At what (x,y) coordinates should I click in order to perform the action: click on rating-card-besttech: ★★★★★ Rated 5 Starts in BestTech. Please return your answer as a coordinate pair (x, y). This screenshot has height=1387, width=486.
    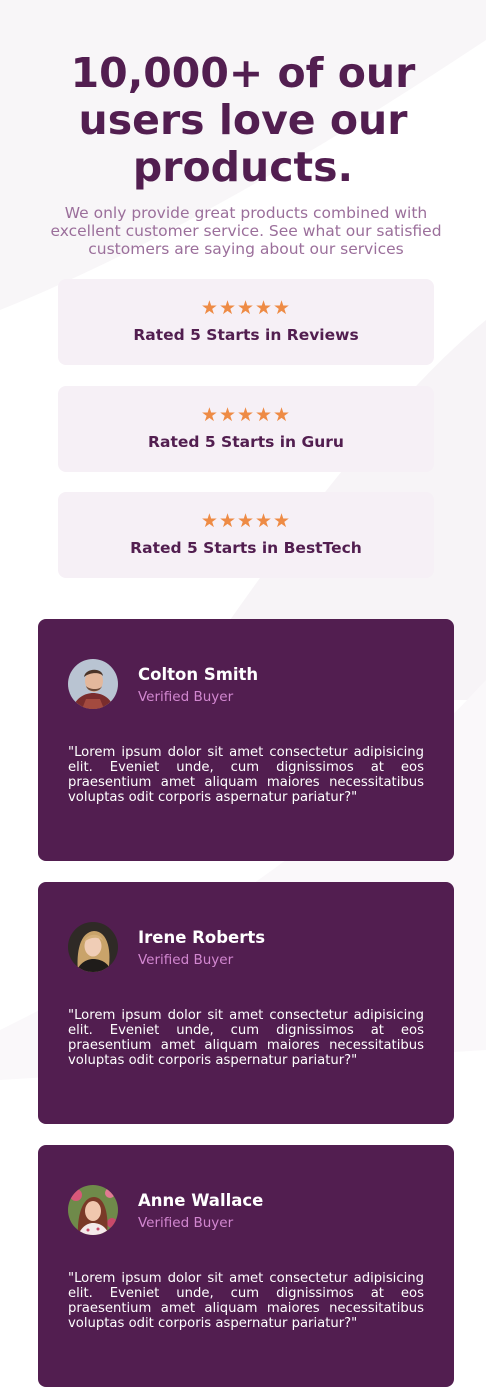
    Looking at the image, I should click on (246, 535).